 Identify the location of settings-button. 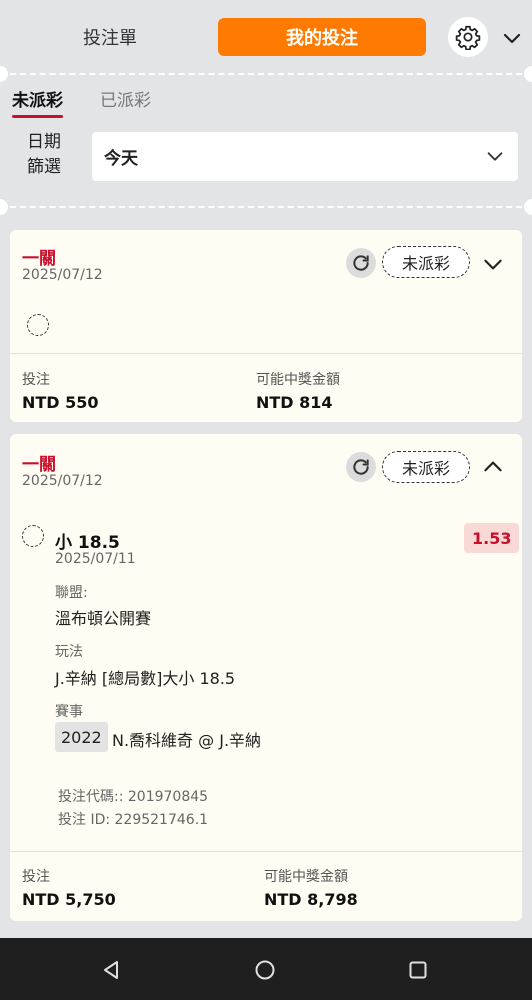
(468, 37).